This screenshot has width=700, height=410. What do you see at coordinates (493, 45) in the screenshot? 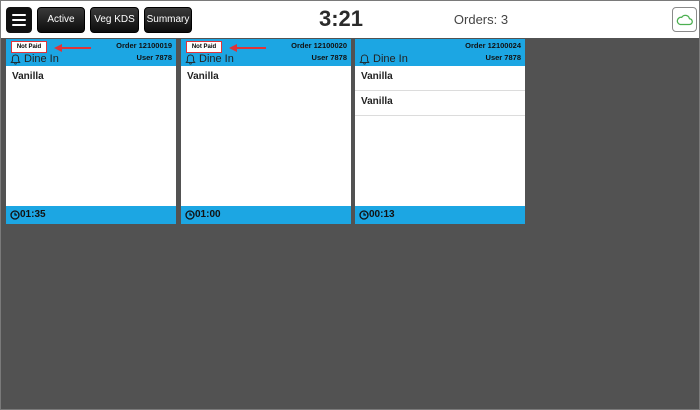
I see `order-number: Order 12100024` at bounding box center [493, 45].